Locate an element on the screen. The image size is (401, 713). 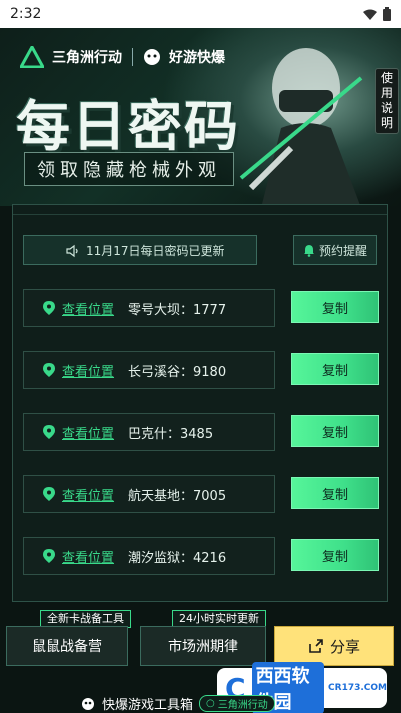
help-label-4: 明 is located at coordinates (386, 123).